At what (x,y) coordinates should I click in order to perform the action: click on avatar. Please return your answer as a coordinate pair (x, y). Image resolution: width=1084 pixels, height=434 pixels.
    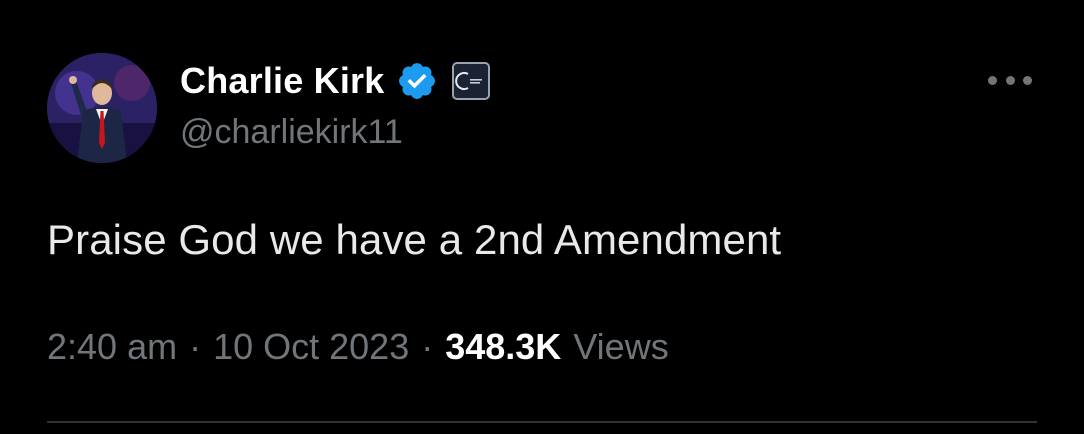
    Looking at the image, I should click on (102, 108).